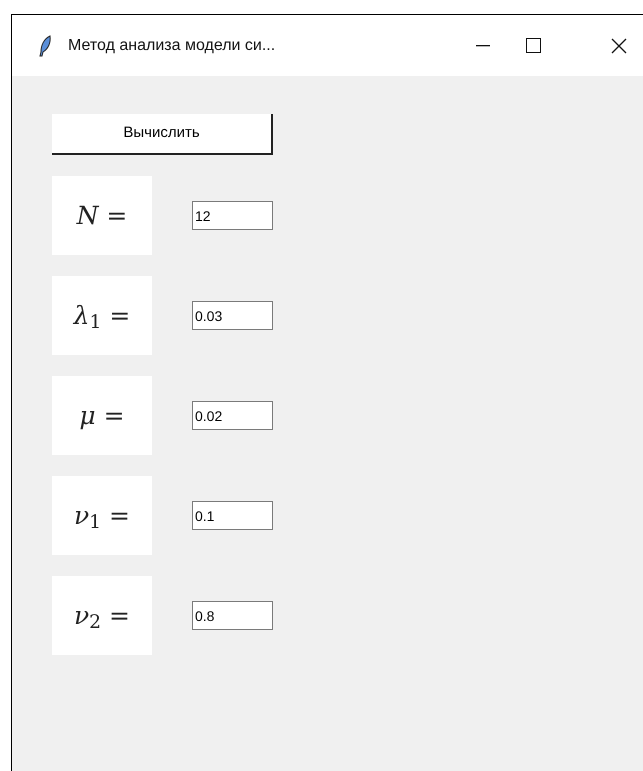 The width and height of the screenshot is (643, 771). I want to click on minimize-icon, so click(483, 45).